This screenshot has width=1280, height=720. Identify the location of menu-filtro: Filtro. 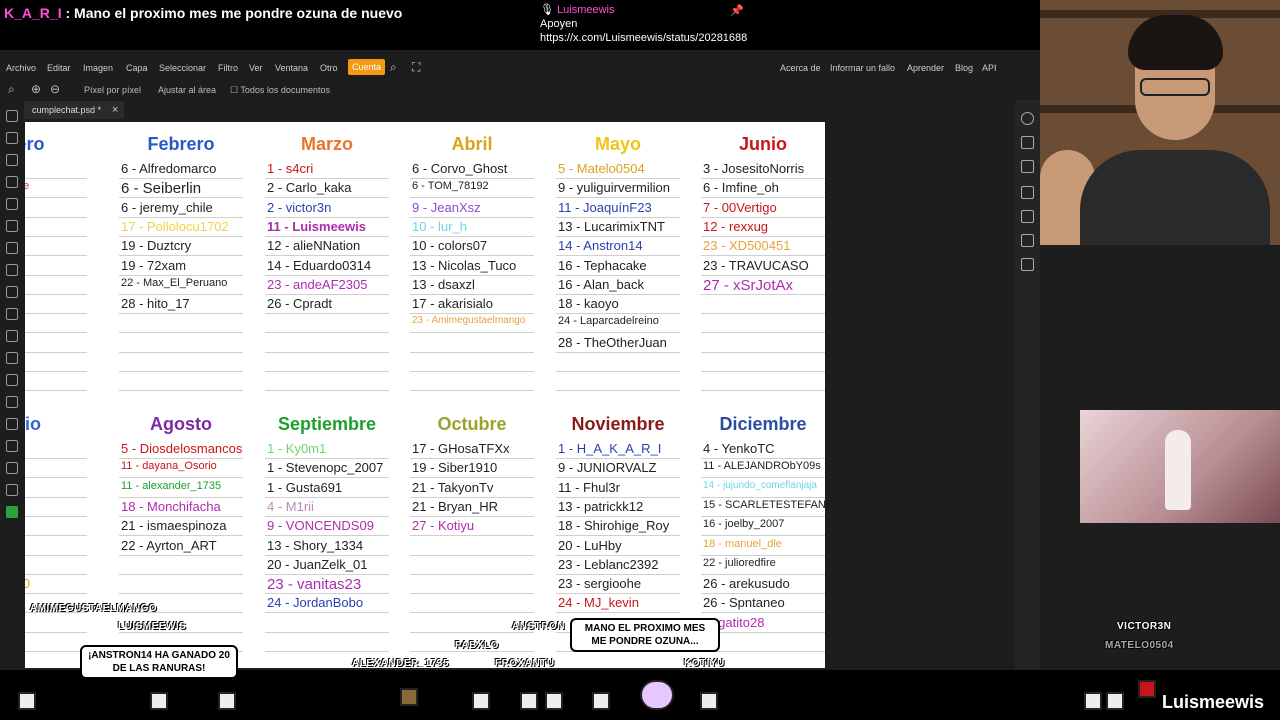
(228, 68).